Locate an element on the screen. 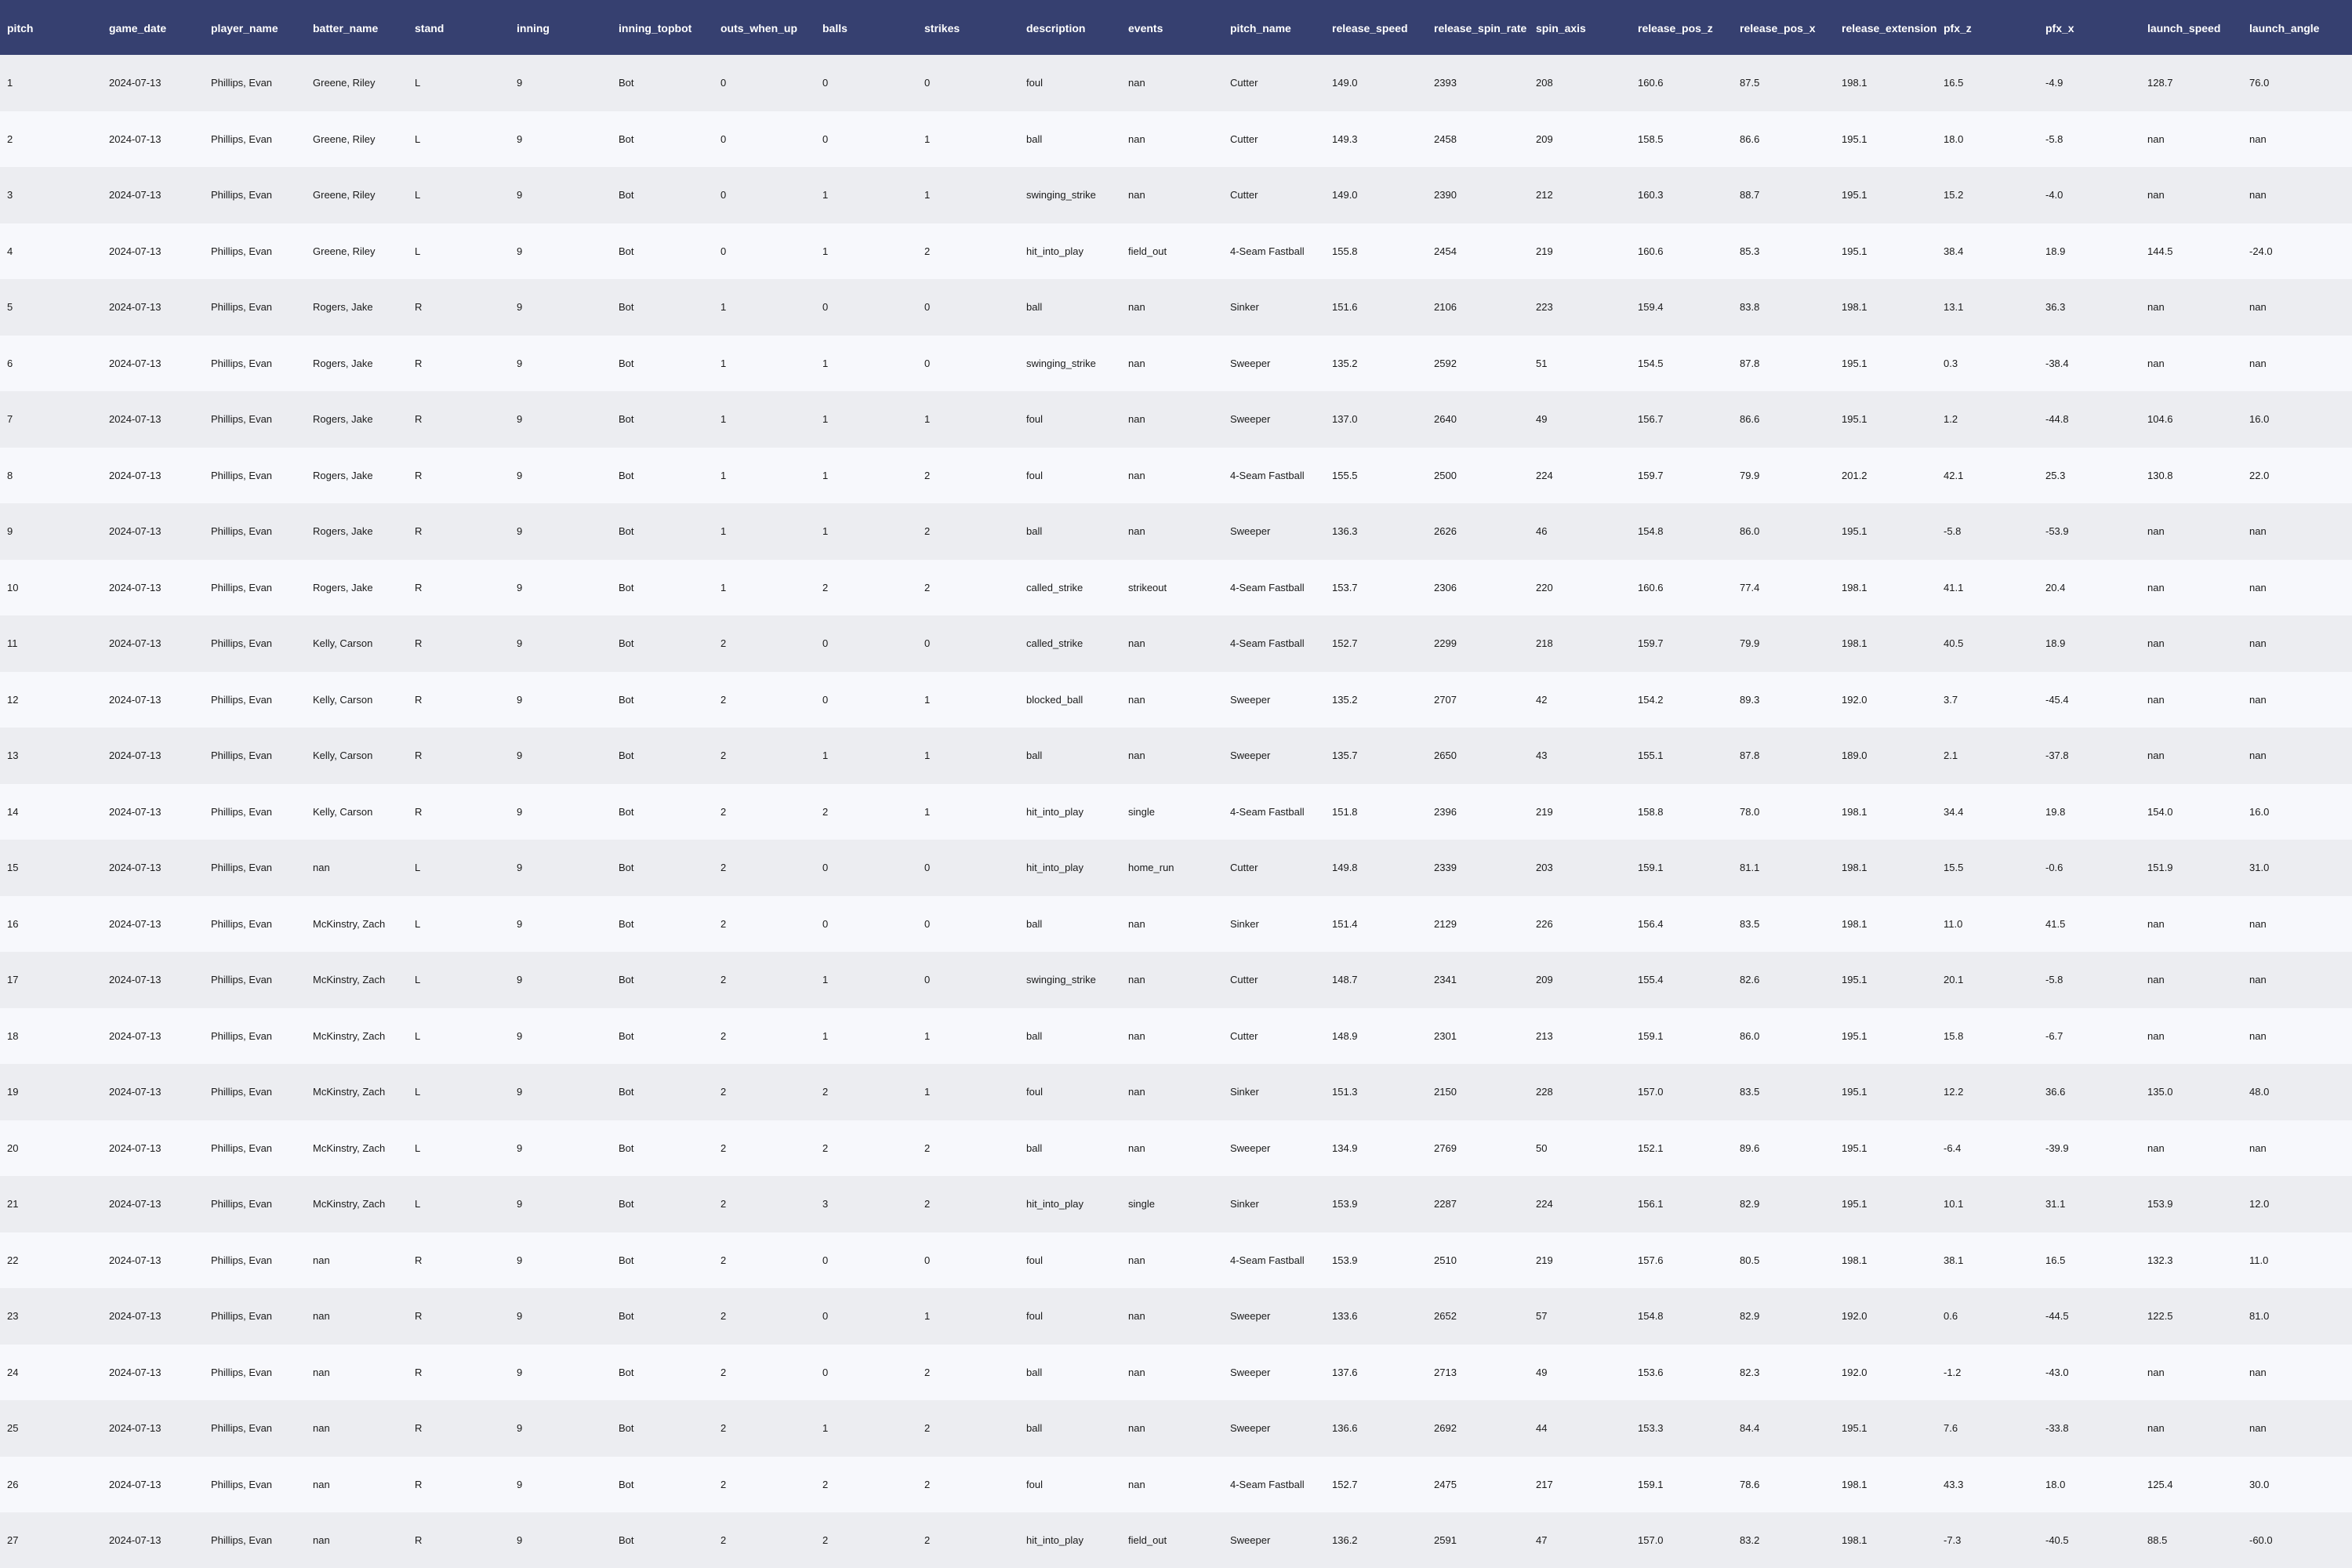  cell-pfx-x: 41.5 is located at coordinates (2055, 923).